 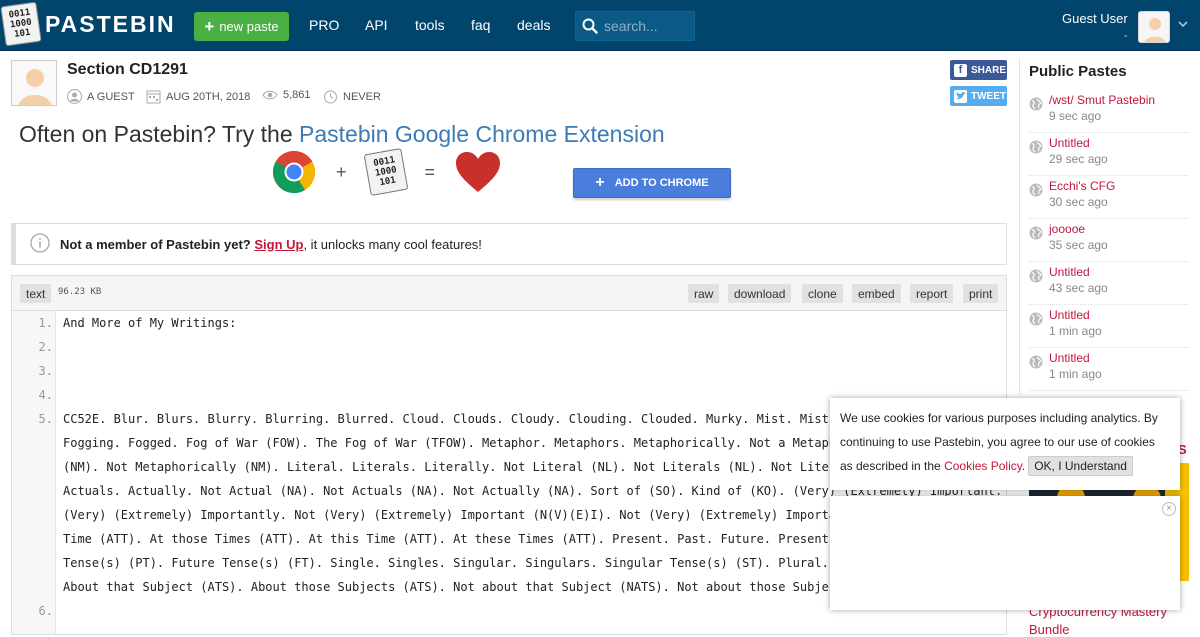 What do you see at coordinates (1109, 283) in the screenshot?
I see `public-paste-item: Untitled 43 sec ago` at bounding box center [1109, 283].